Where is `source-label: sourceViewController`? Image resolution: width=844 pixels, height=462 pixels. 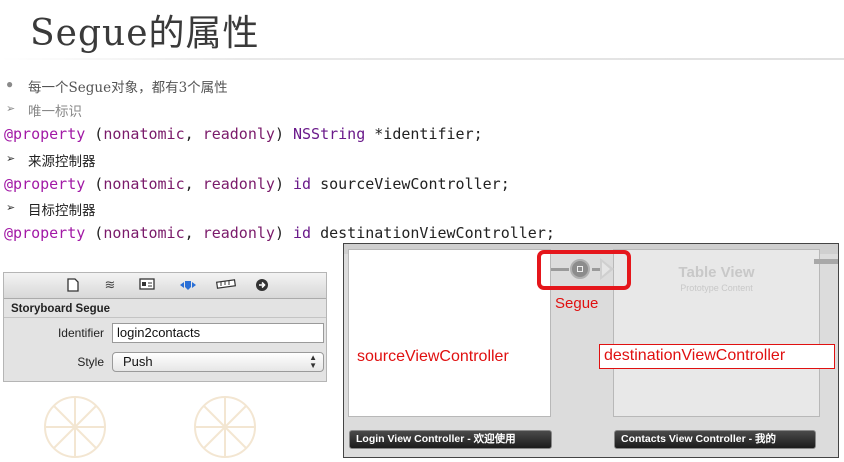 source-label: sourceViewController is located at coordinates (433, 356).